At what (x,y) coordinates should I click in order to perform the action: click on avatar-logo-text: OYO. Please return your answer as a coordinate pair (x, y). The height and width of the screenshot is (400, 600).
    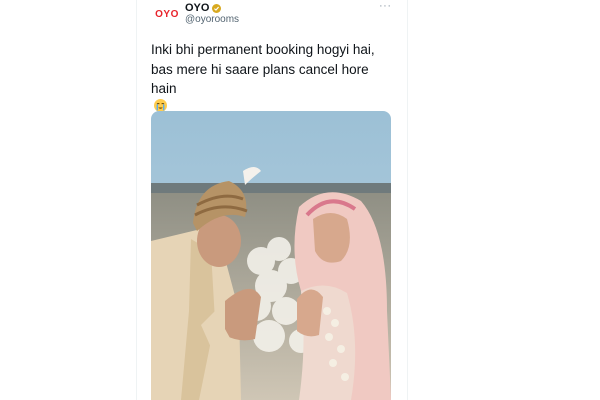
    Looking at the image, I should click on (167, 14).